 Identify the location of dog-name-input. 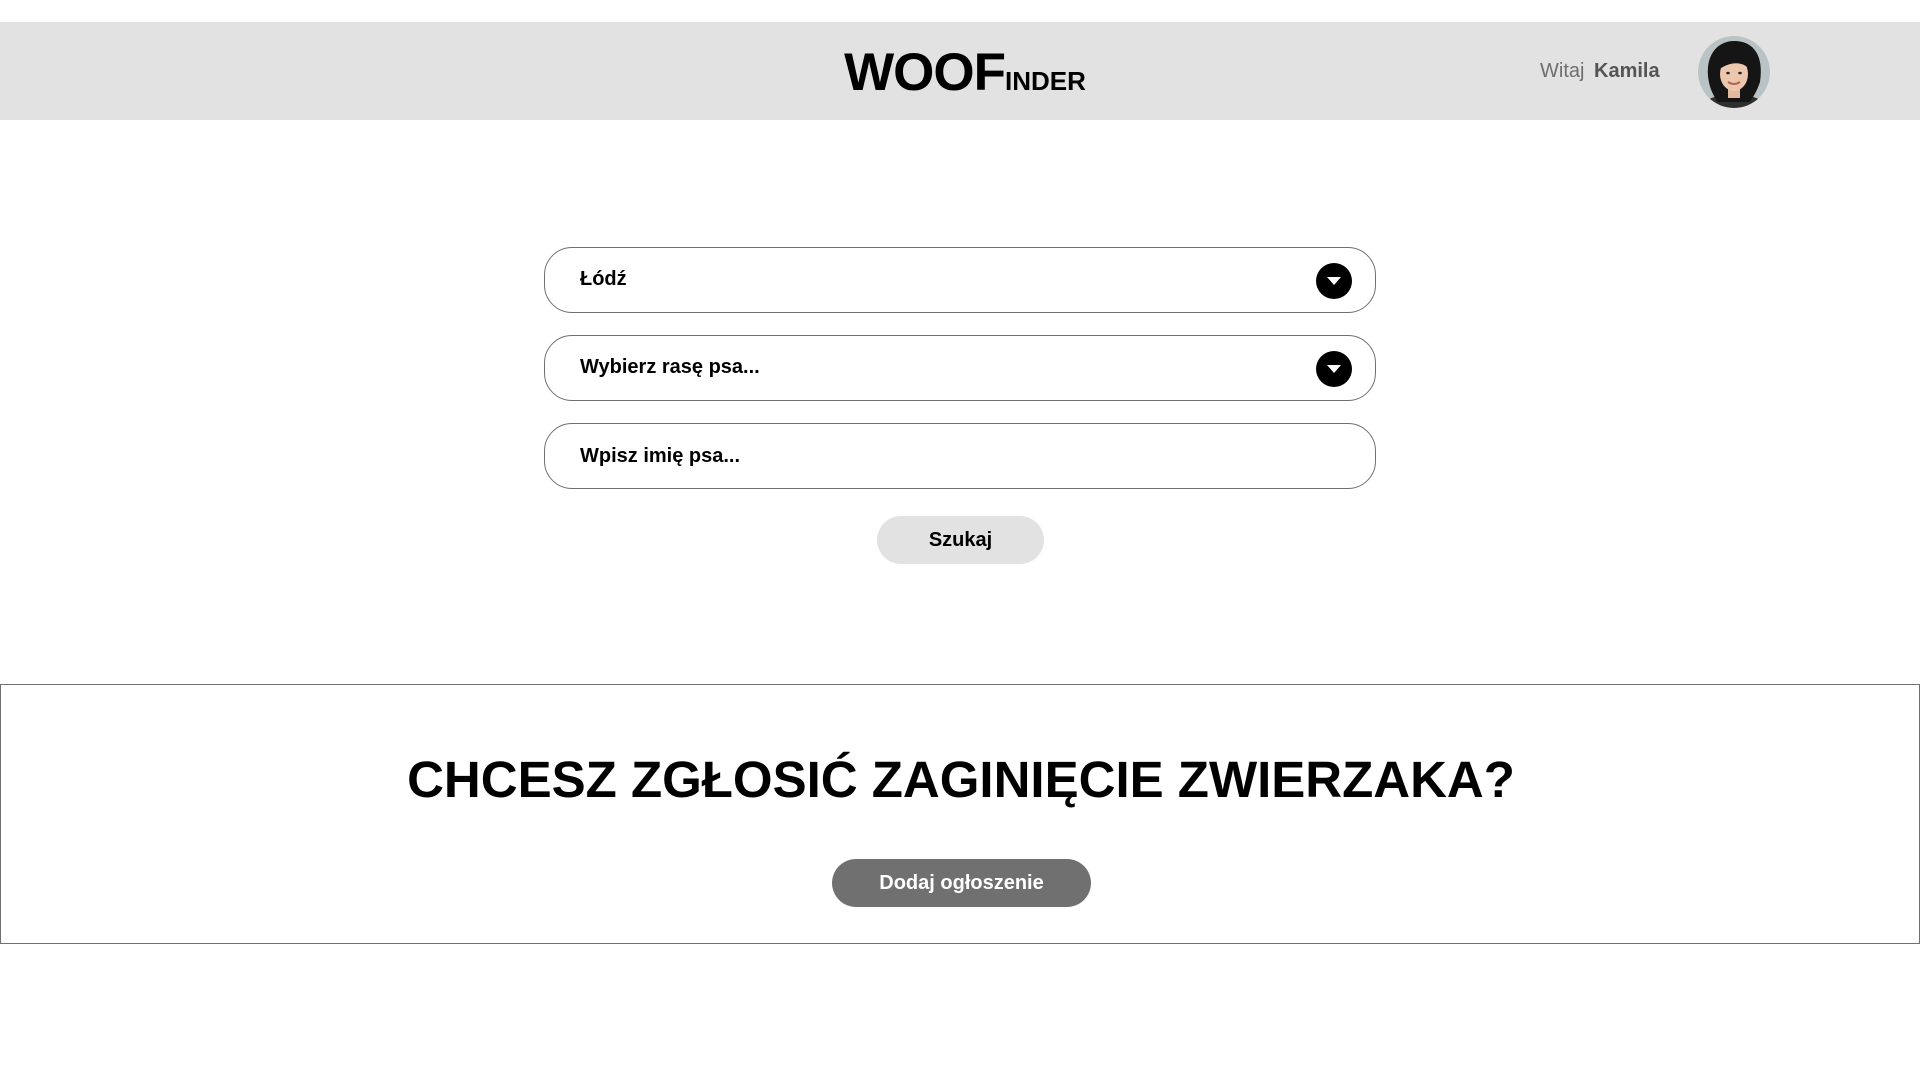
(960, 456).